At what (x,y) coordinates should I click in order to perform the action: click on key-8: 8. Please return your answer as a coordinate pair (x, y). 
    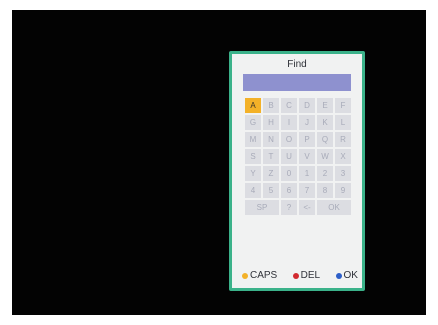
    Looking at the image, I should click on (325, 190).